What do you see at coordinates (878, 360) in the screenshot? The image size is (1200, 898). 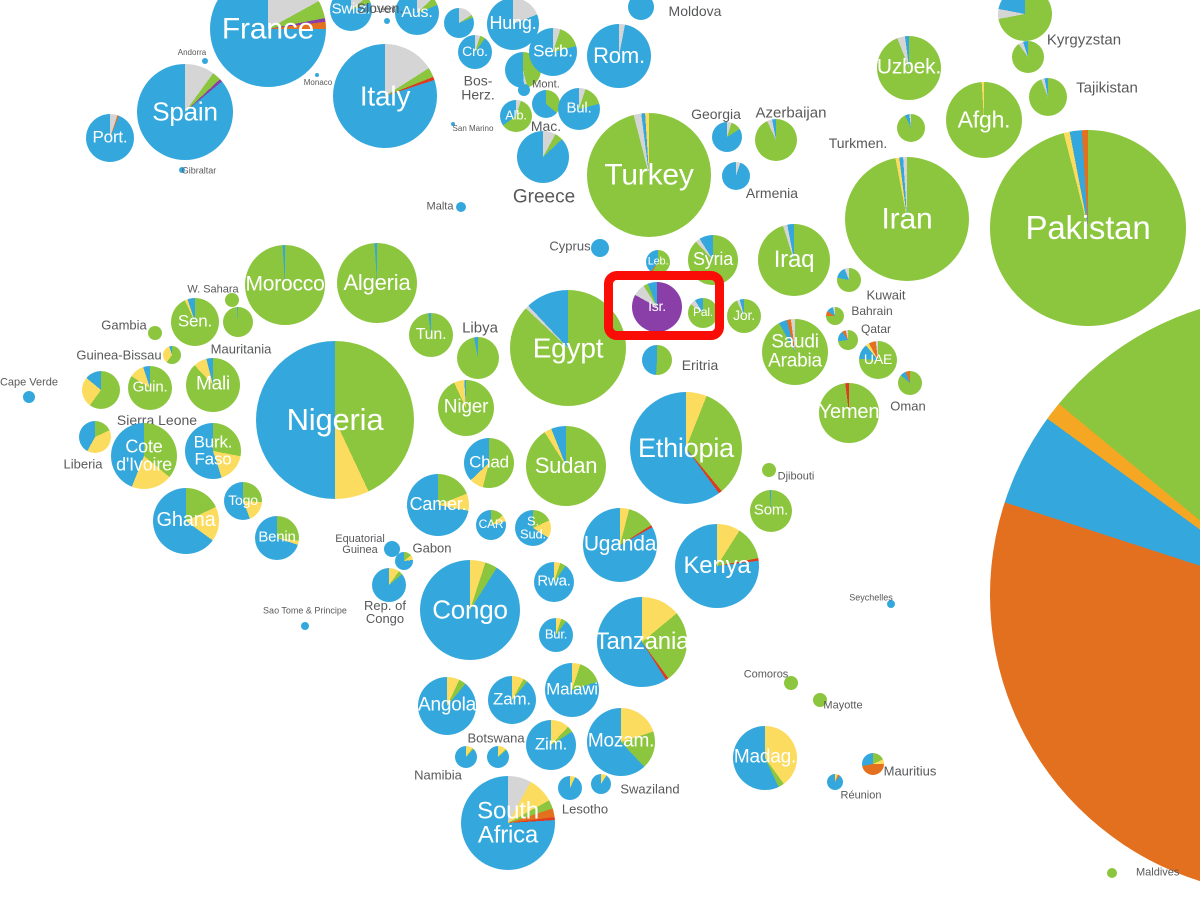 I see `country-pie-uae: UAE` at bounding box center [878, 360].